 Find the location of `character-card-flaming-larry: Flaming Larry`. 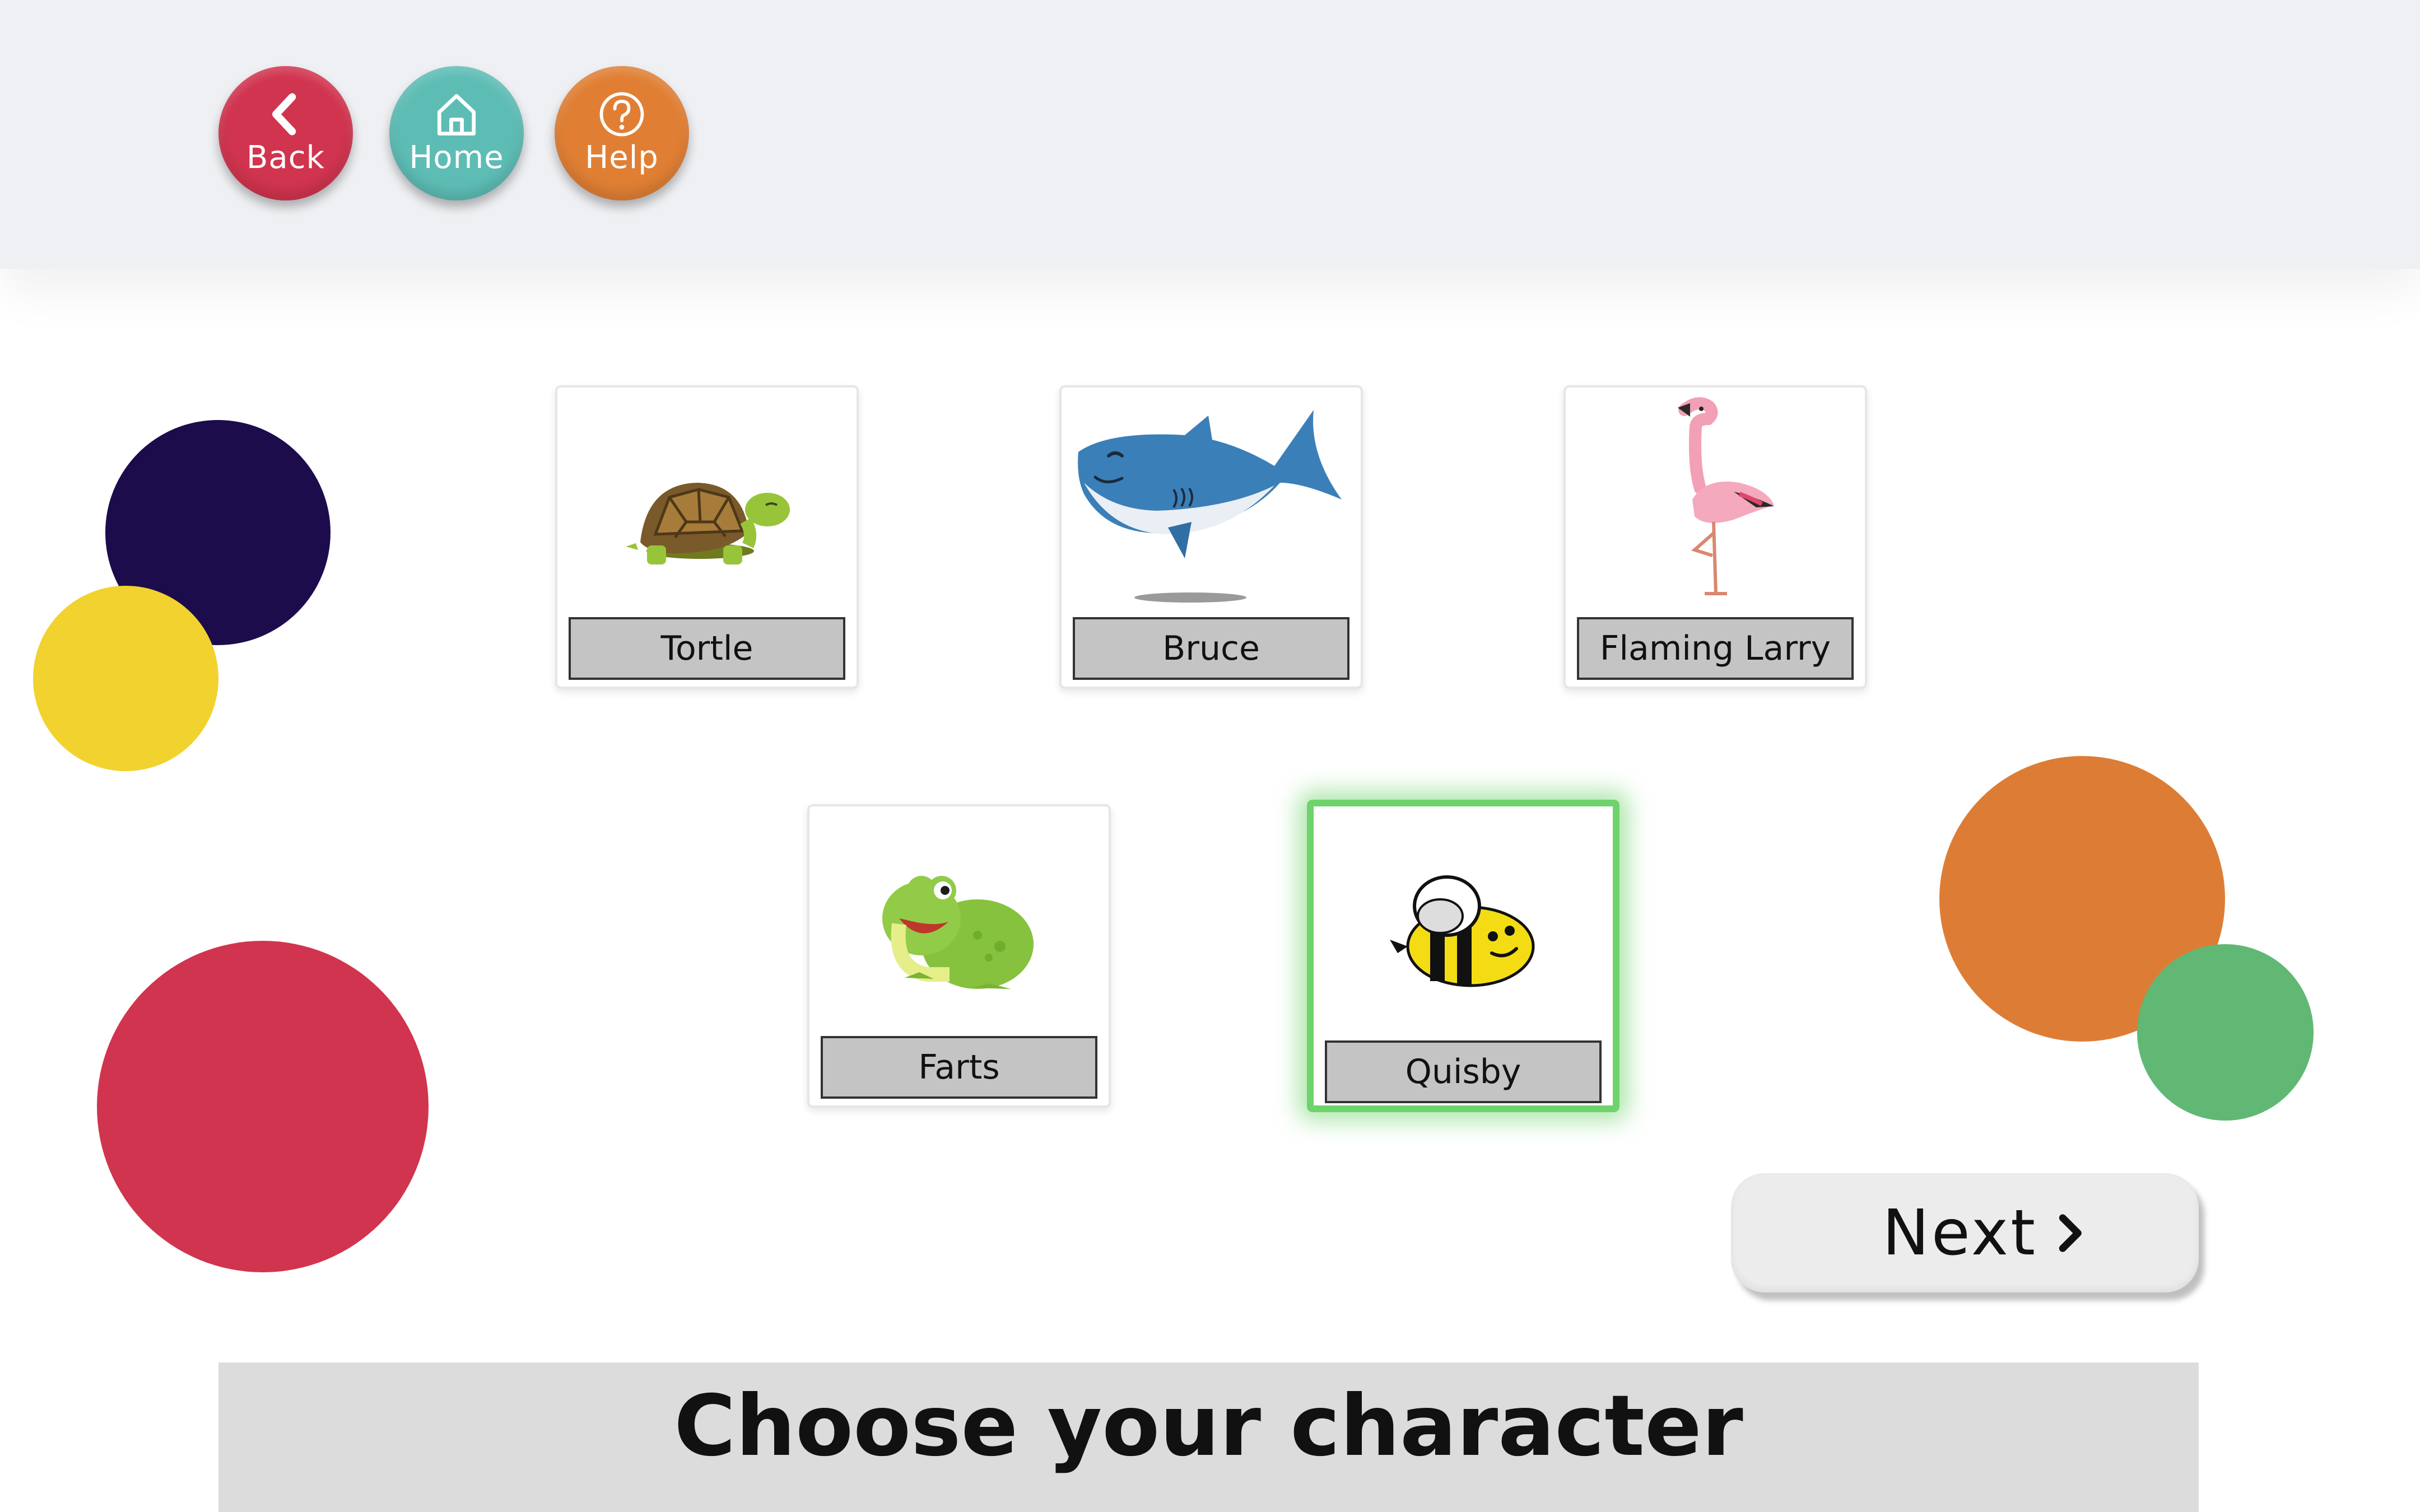

character-card-flaming-larry: Flaming Larry is located at coordinates (1715, 537).